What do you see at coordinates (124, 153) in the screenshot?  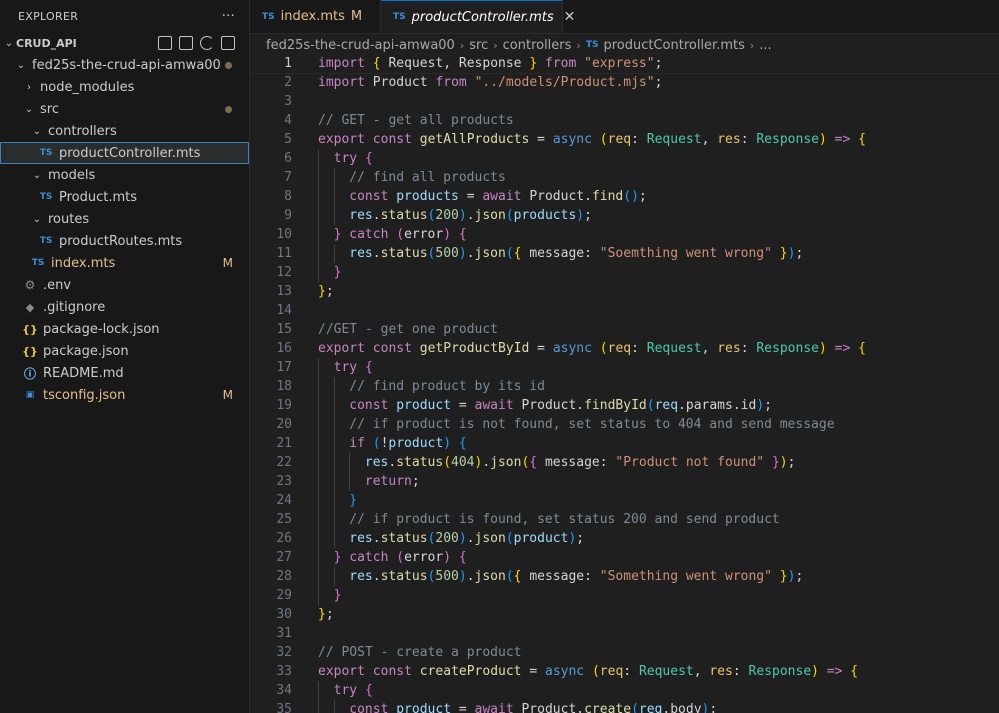 I see `tree-item: TS productController.mts` at bounding box center [124, 153].